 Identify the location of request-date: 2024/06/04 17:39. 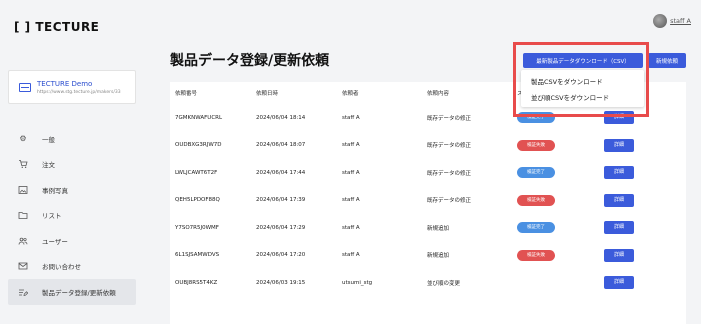
(281, 200).